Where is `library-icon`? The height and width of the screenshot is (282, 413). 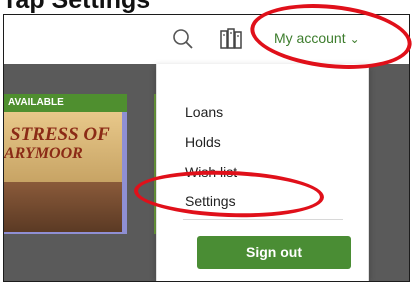 library-icon is located at coordinates (231, 39).